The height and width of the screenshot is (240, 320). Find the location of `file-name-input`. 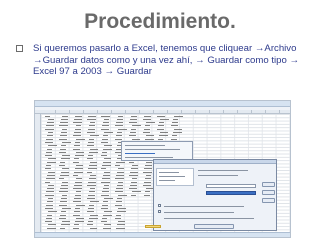

file-name-input is located at coordinates (231, 186).